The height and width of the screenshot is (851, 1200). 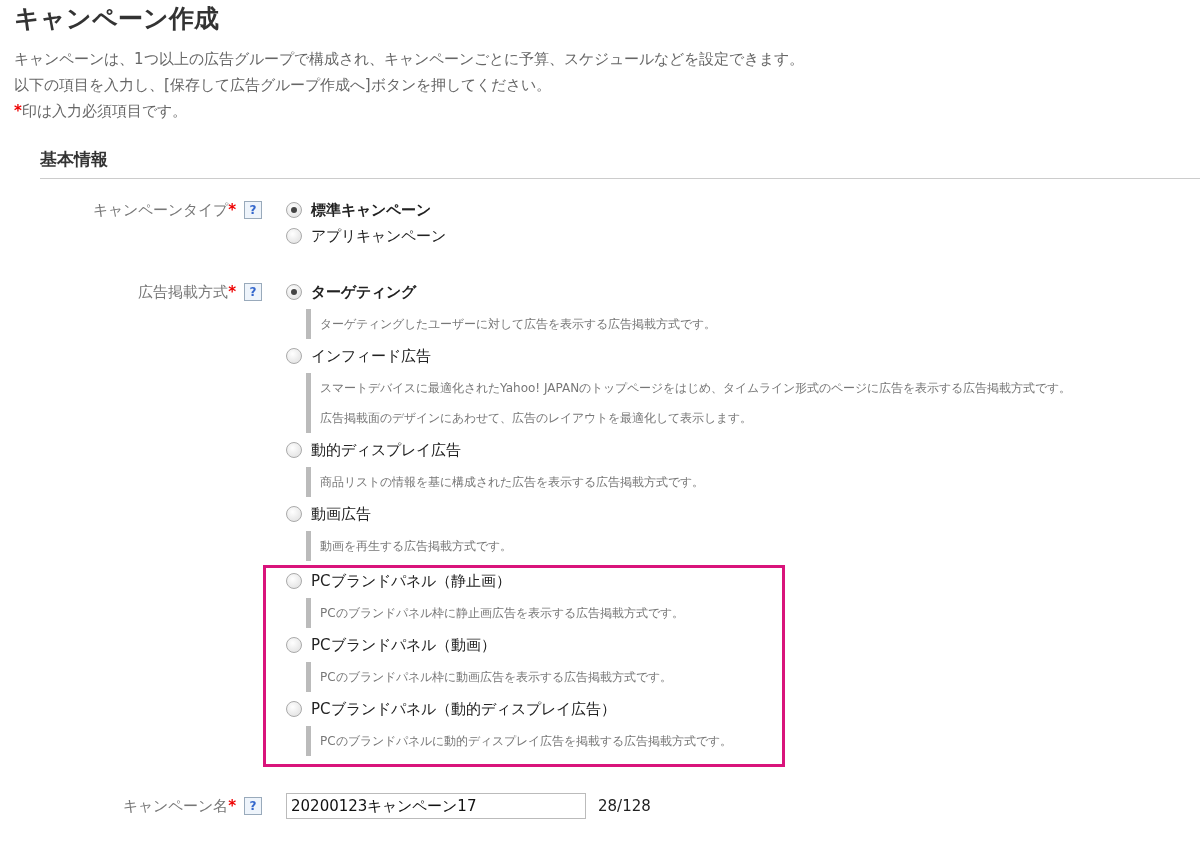 What do you see at coordinates (104, 111) in the screenshot?
I see `required-note: 印は入力必須項目です。` at bounding box center [104, 111].